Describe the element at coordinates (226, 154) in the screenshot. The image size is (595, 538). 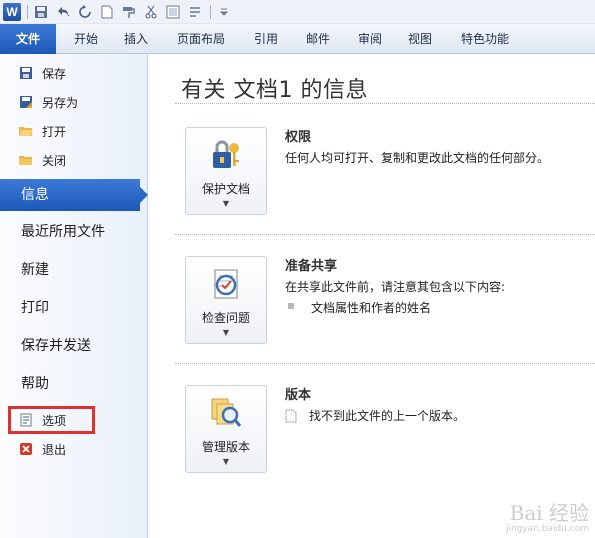
I see `lock-key-icon` at that location.